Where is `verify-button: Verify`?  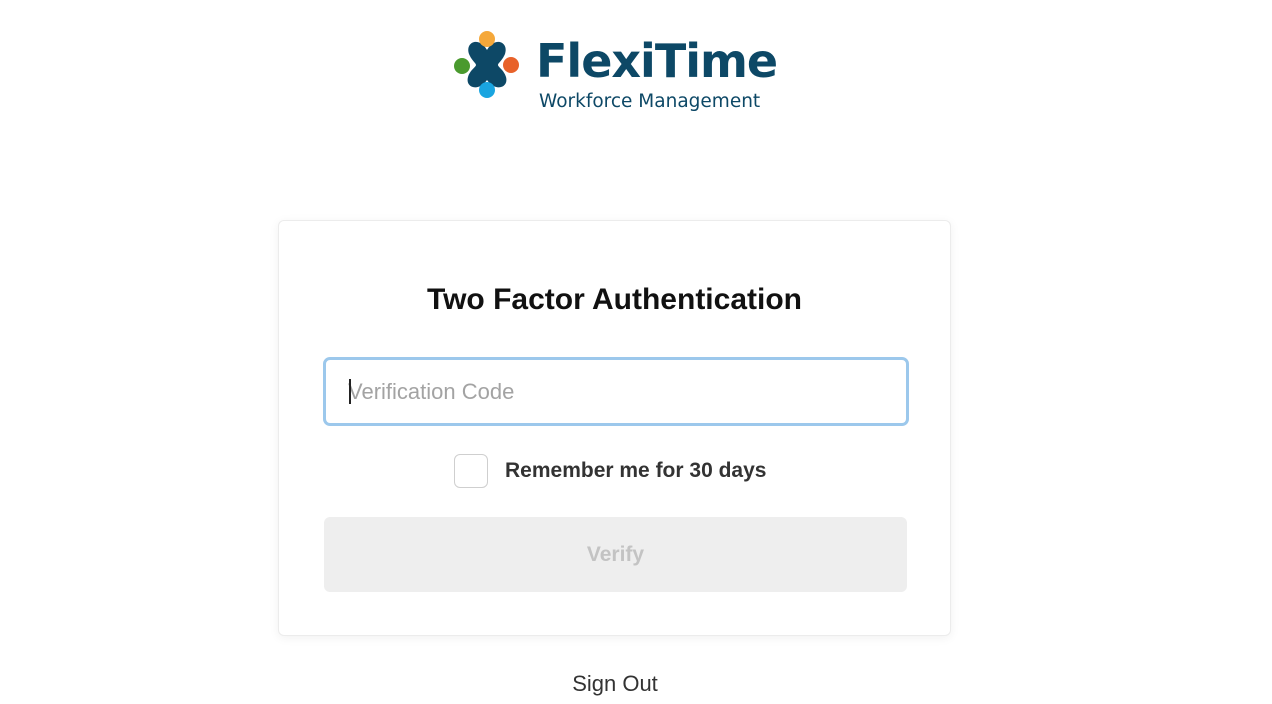
verify-button: Verify is located at coordinates (615, 554).